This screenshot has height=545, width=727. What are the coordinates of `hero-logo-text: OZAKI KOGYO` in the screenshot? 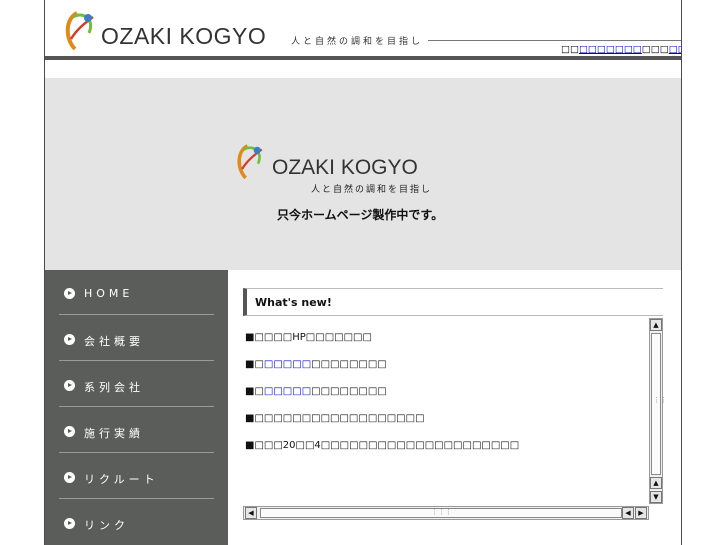 It's located at (345, 167).